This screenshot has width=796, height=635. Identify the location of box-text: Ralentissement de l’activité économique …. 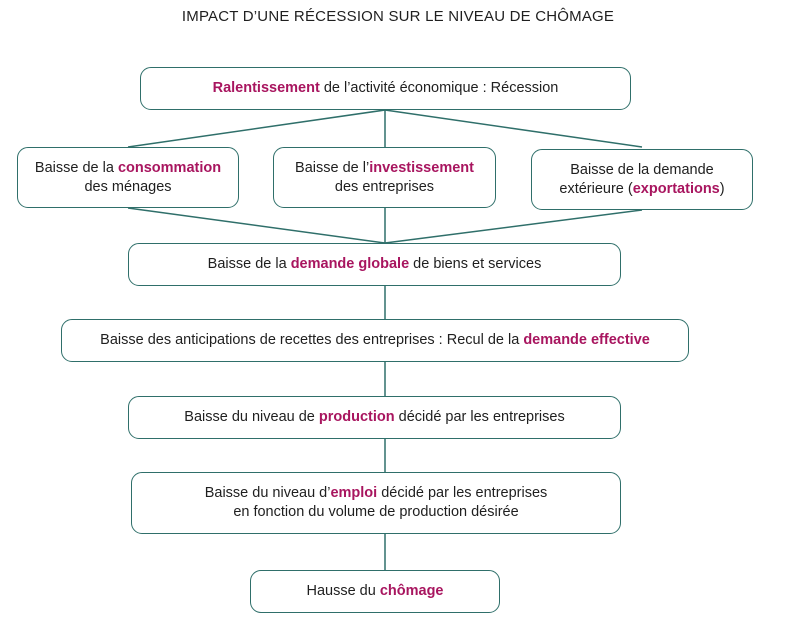
(386, 88).